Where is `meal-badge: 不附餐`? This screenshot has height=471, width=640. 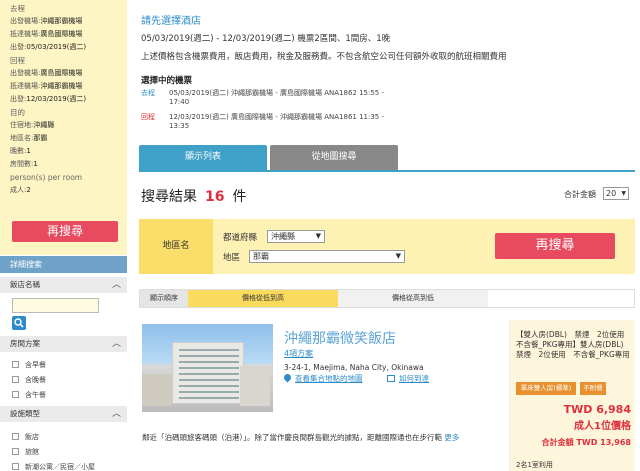
meal-badge: 不附餐 is located at coordinates (593, 388).